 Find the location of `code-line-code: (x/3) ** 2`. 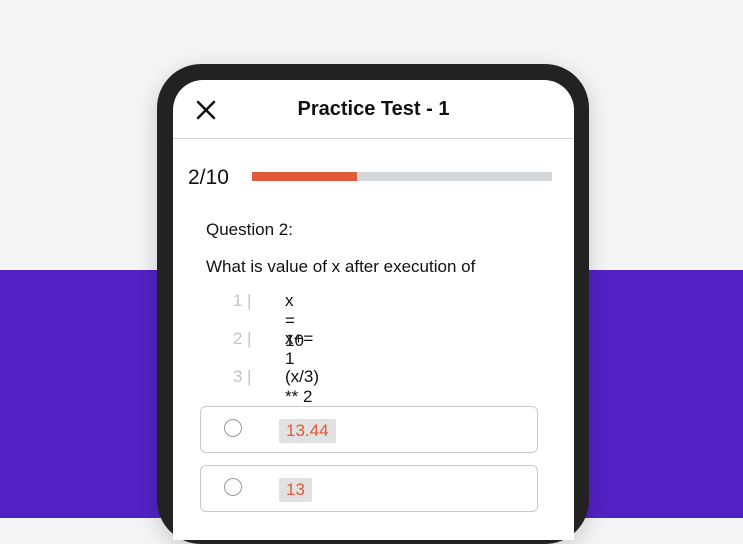

code-line-code: (x/3) ** 2 is located at coordinates (302, 386).